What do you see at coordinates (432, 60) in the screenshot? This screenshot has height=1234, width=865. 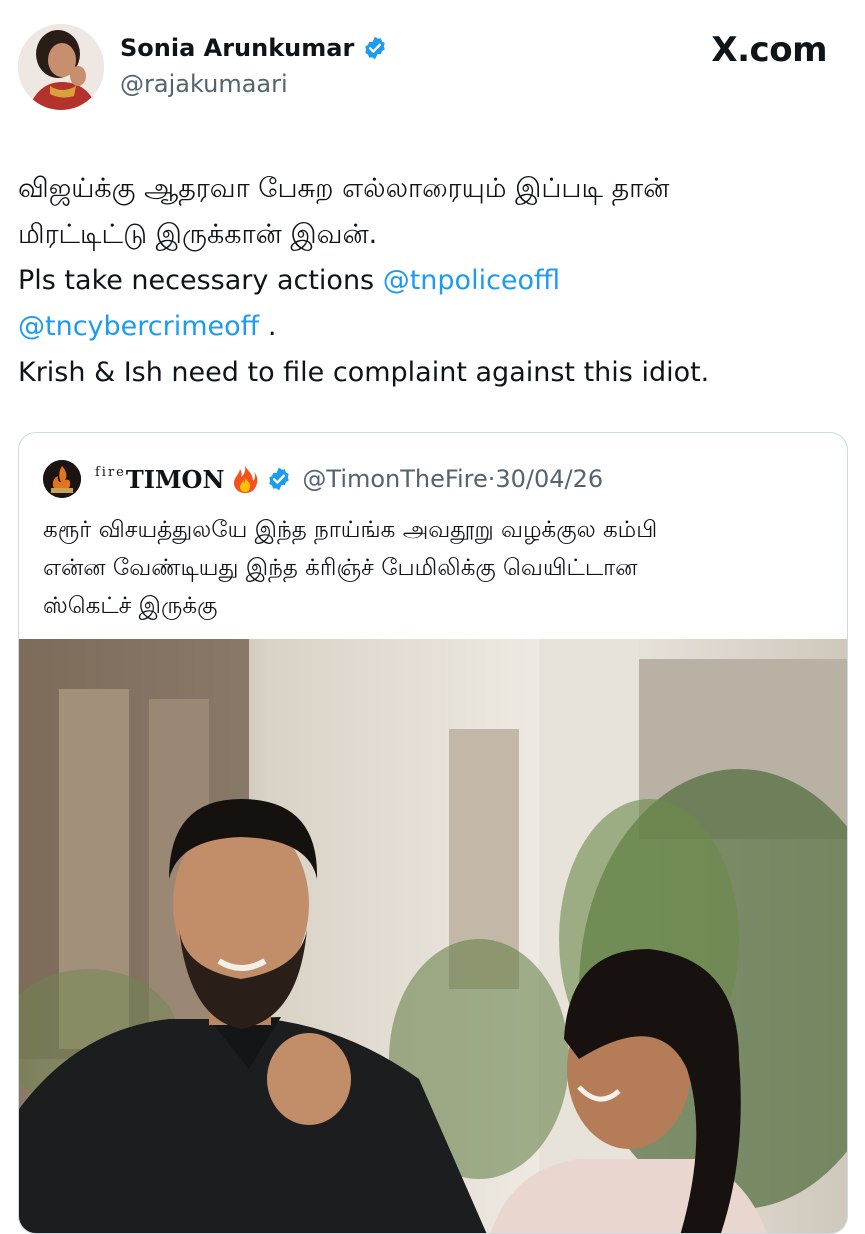 I see `tweet-header: Sonia Arunkumar @rajakumaari X.com` at bounding box center [432, 60].